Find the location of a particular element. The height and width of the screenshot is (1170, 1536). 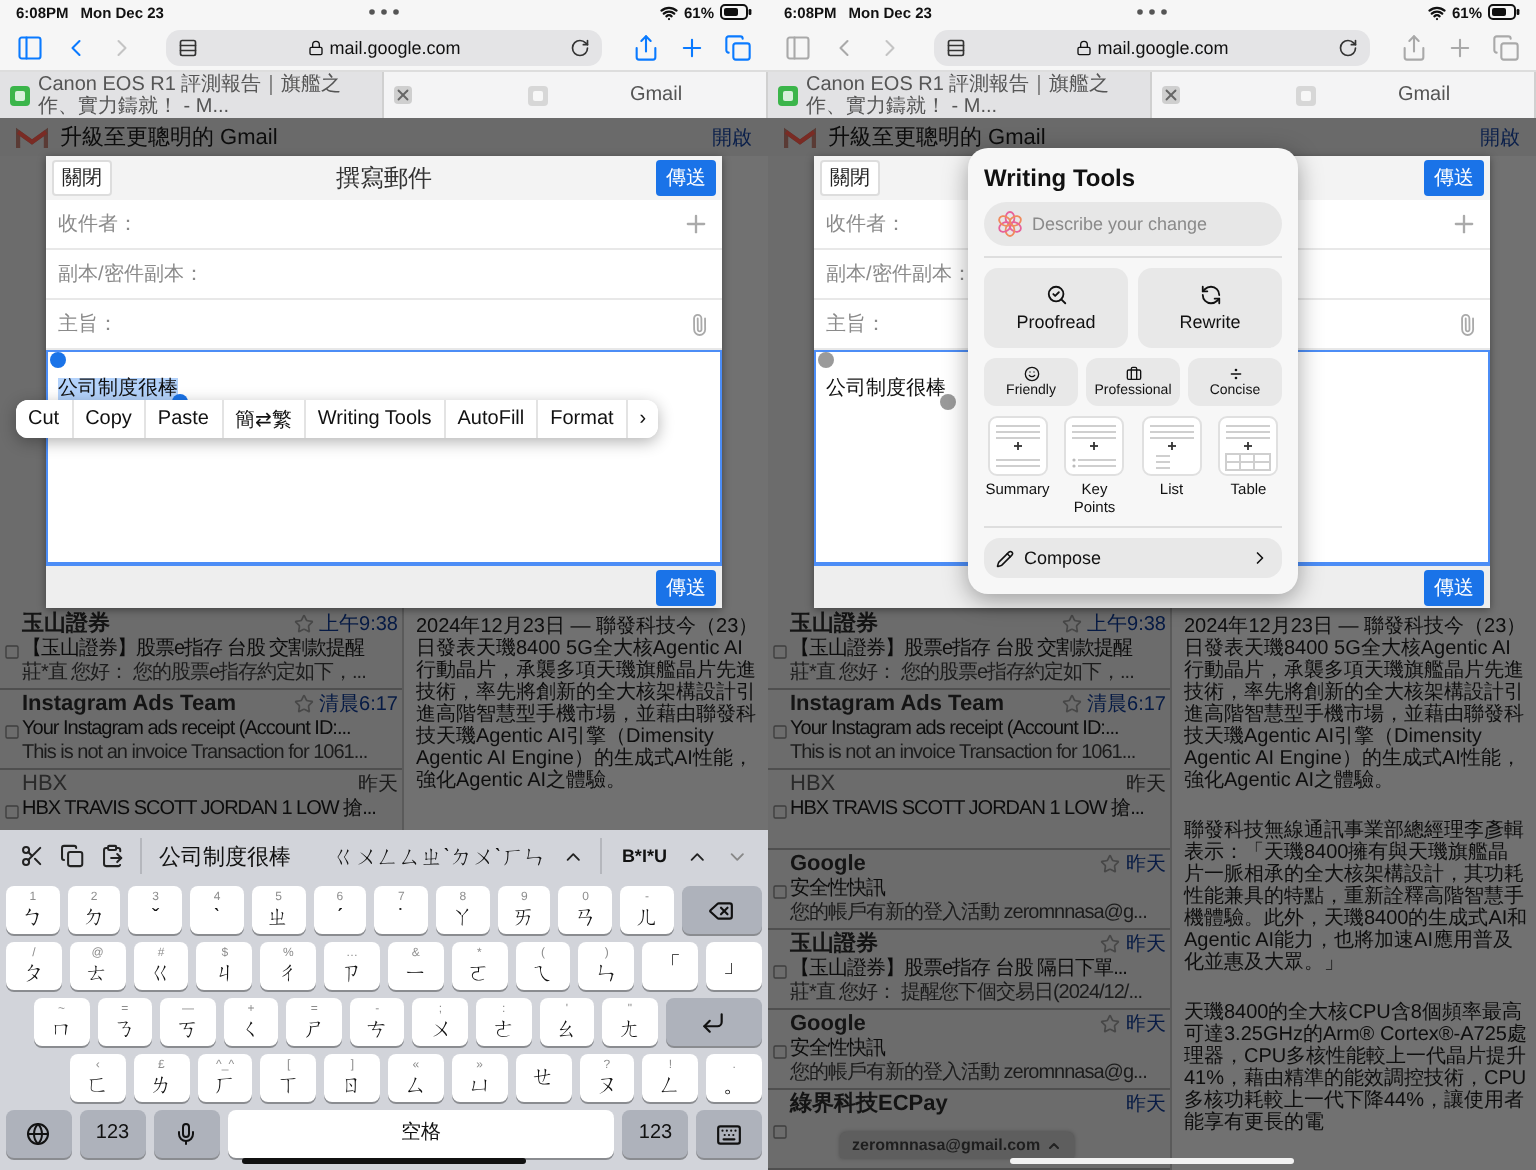

keyboard-dismiss-key is located at coordinates (729, 1134).